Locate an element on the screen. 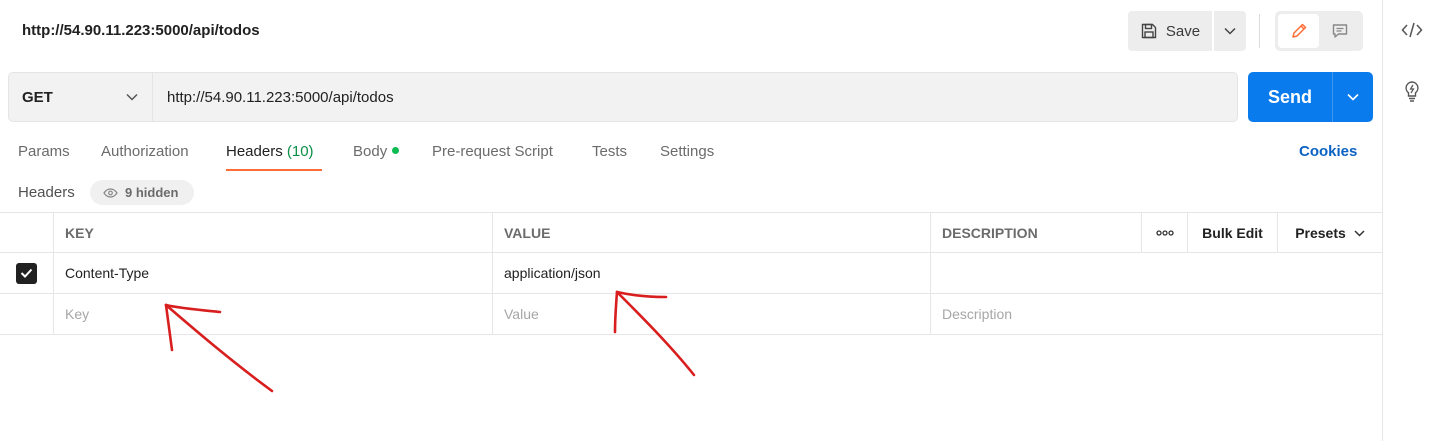 Image resolution: width=1442 pixels, height=441 pixels. header-enabled-checkbox is located at coordinates (26, 273).